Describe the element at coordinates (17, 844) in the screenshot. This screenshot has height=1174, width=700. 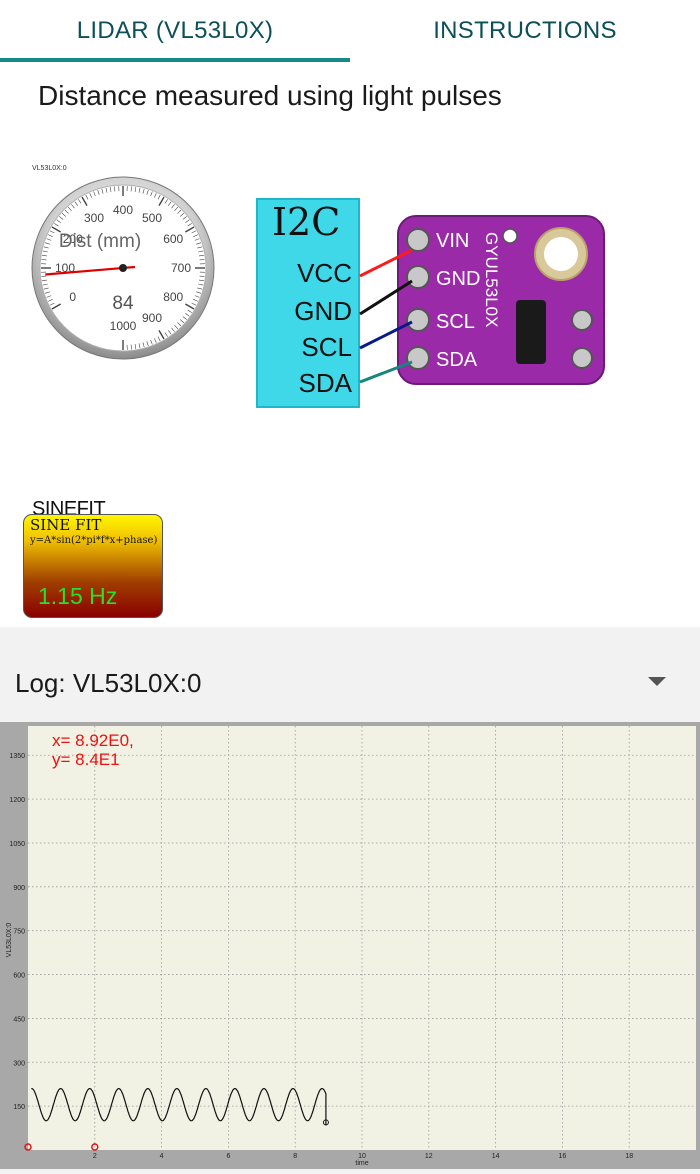
I see `y-tick-label: 1050` at that location.